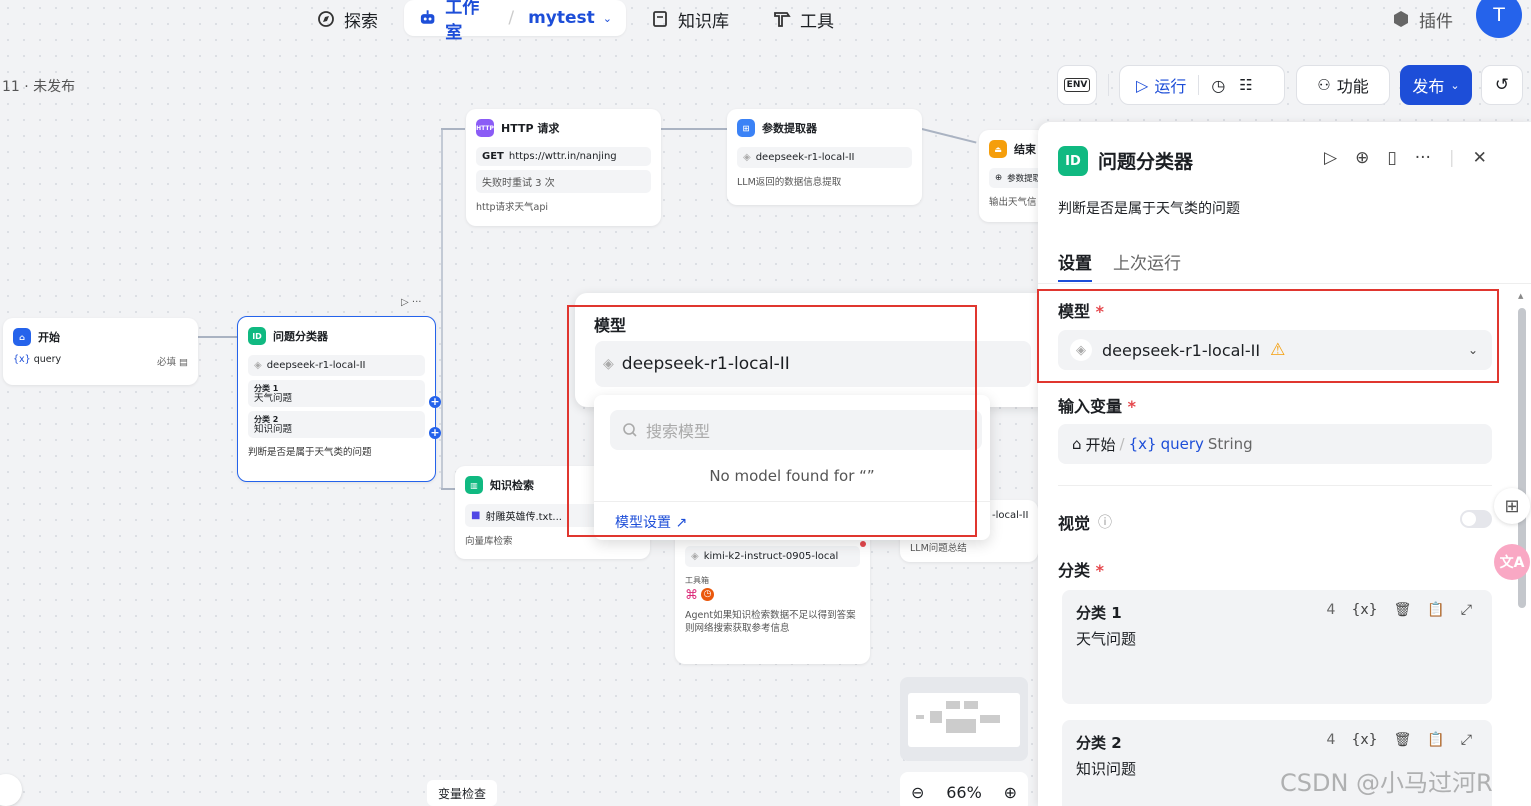 Image resolution: width=1531 pixels, height=806 pixels. What do you see at coordinates (1401, 19) in the screenshot?
I see `cube-icon` at bounding box center [1401, 19].